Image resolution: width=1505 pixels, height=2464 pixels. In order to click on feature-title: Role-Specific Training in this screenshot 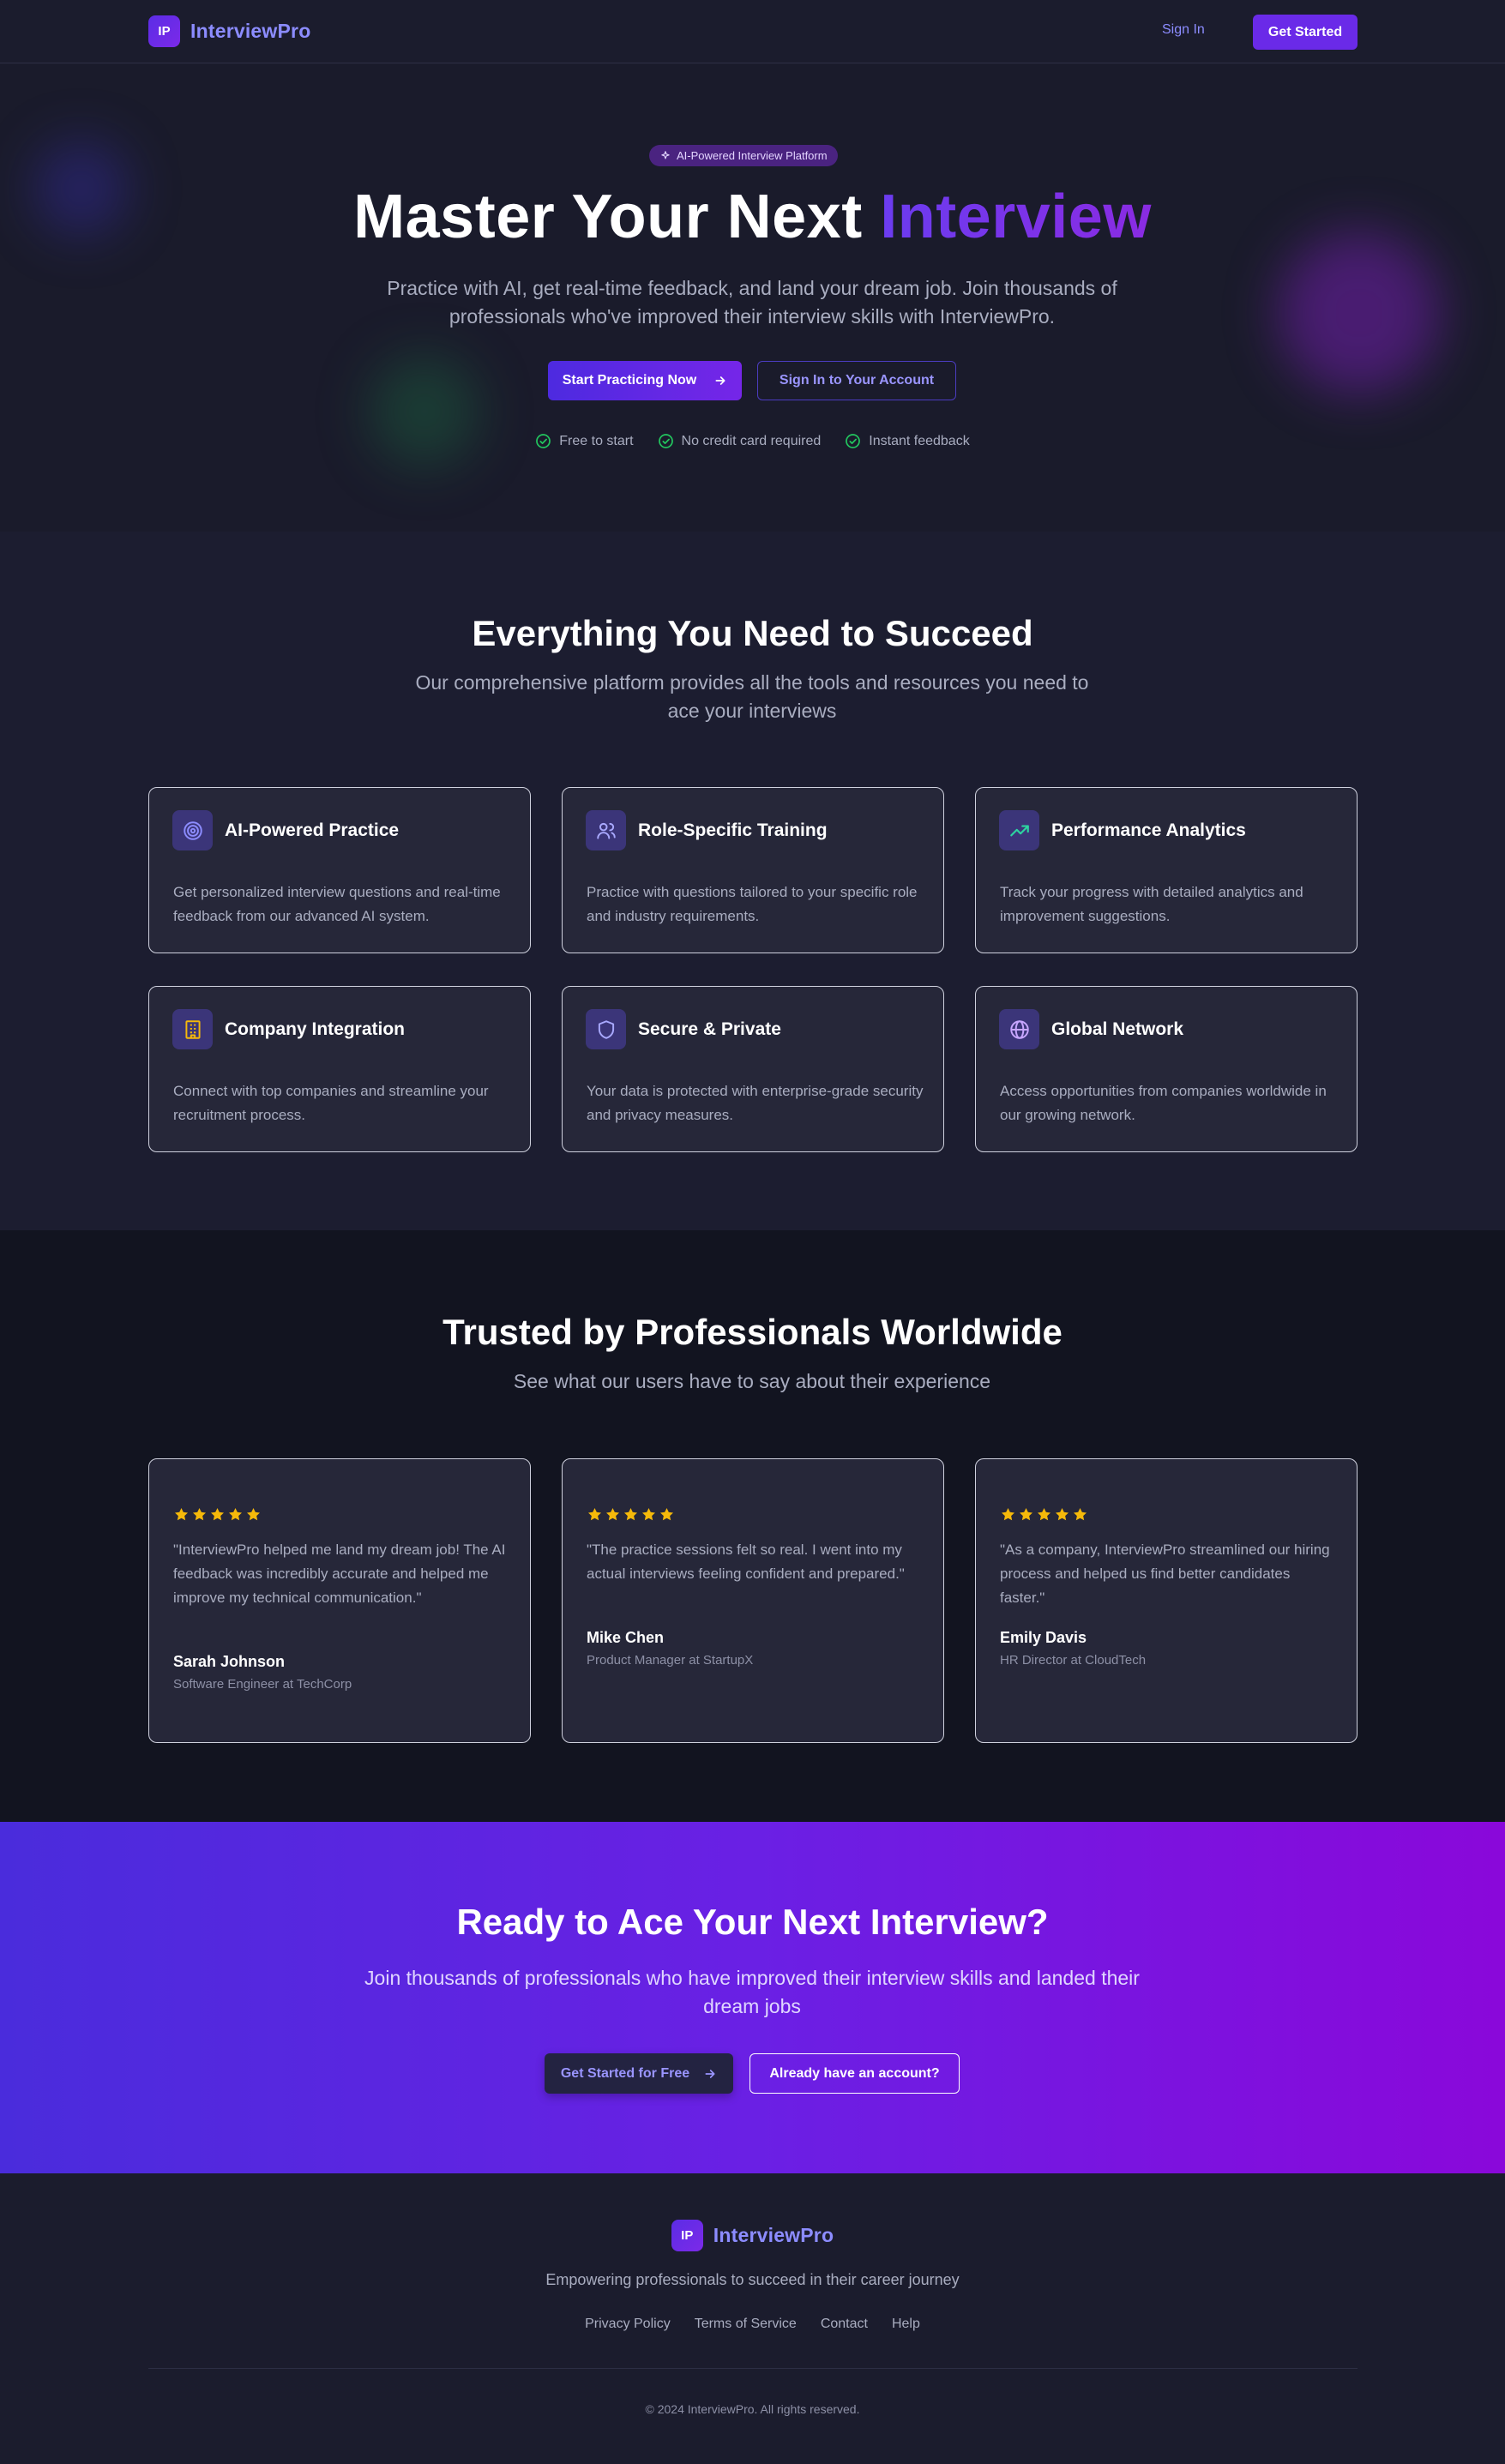, I will do `click(733, 830)`.